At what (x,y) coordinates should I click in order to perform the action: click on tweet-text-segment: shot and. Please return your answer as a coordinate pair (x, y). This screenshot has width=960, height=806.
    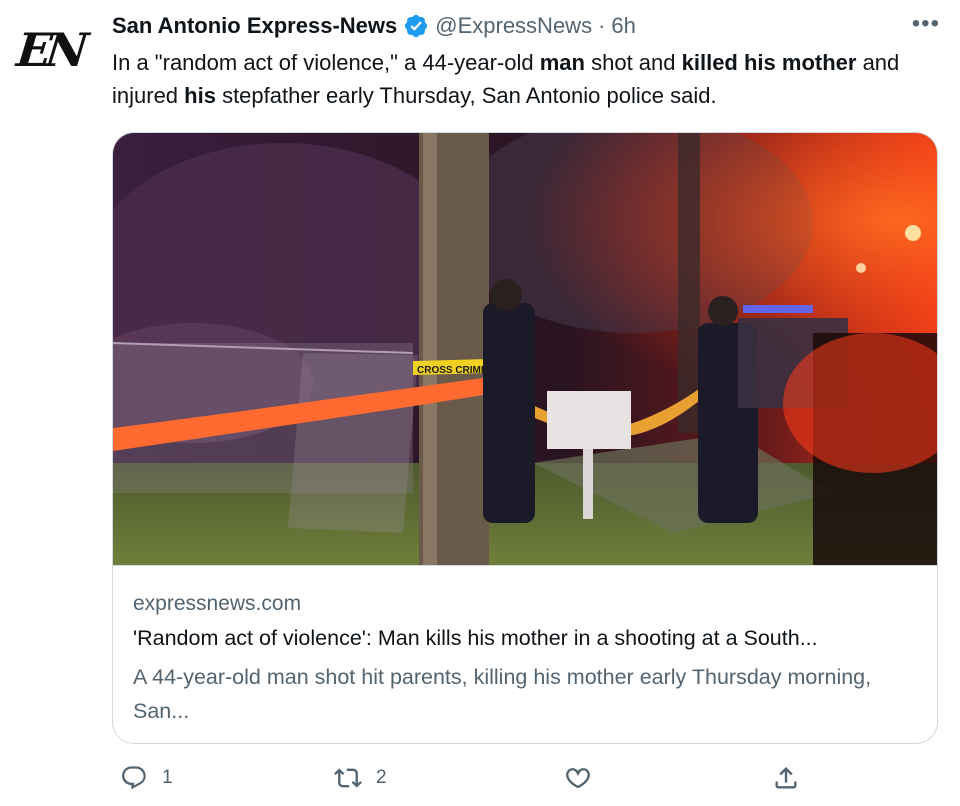
    Looking at the image, I should click on (633, 62).